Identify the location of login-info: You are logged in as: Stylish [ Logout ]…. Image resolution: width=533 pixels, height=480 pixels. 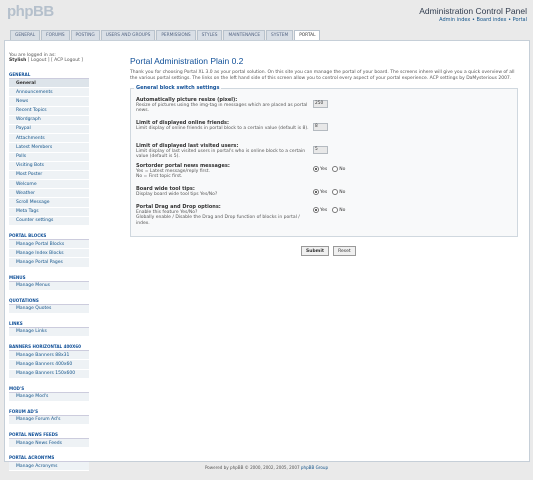
(46, 58).